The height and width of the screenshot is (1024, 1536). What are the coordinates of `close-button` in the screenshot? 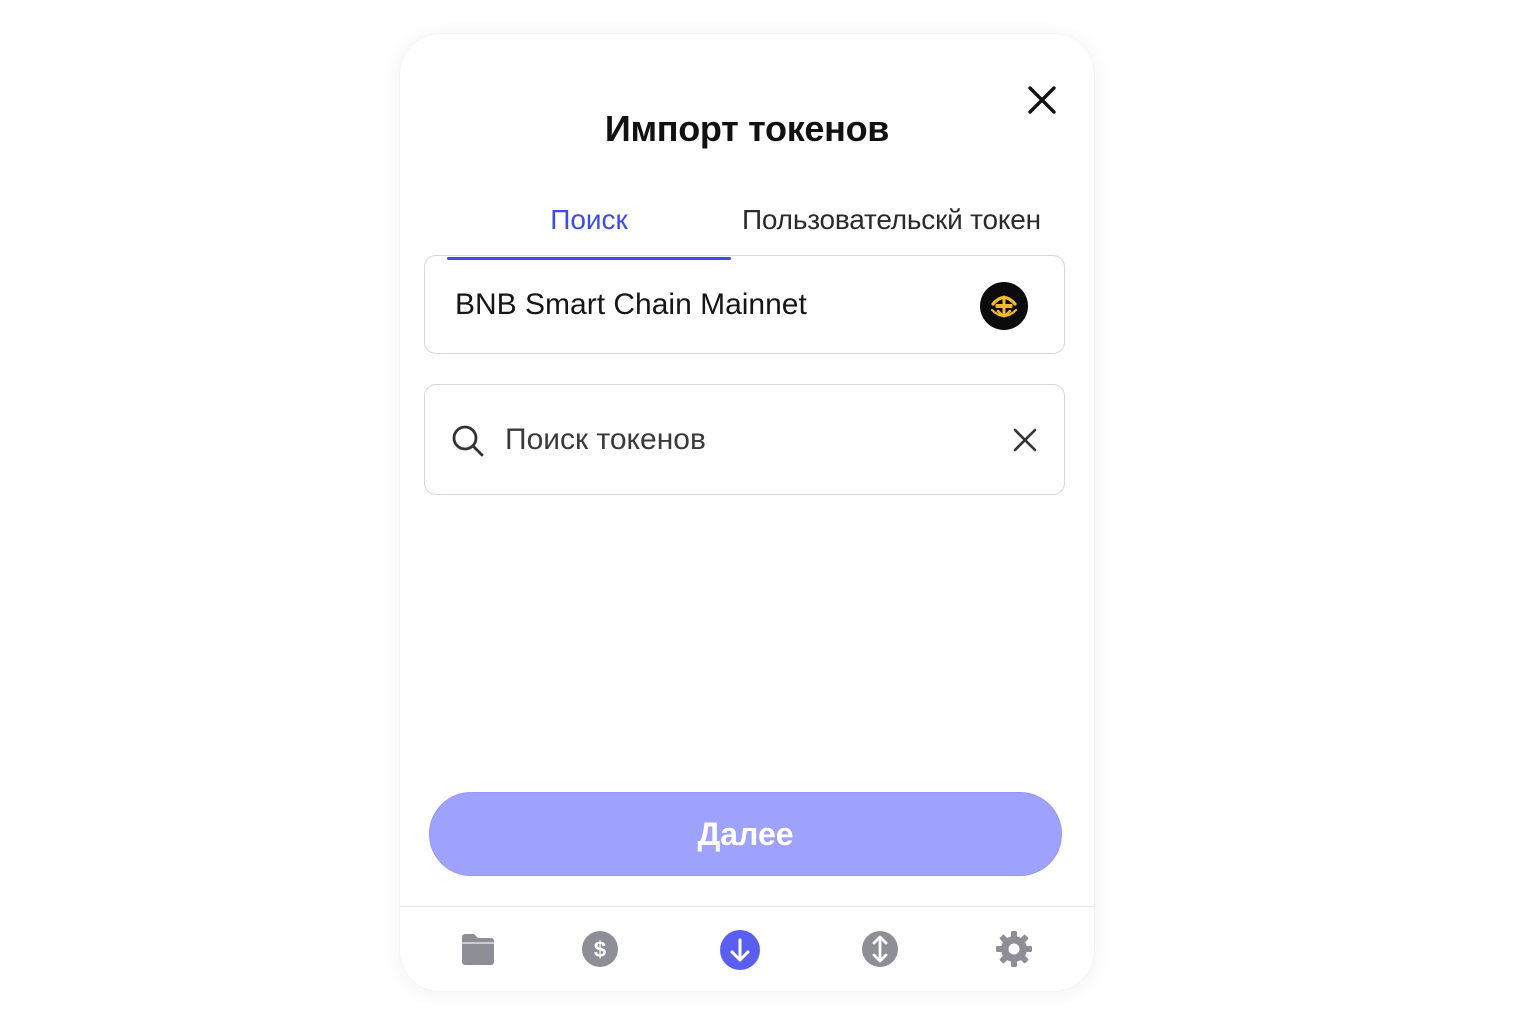 It's located at (1042, 100).